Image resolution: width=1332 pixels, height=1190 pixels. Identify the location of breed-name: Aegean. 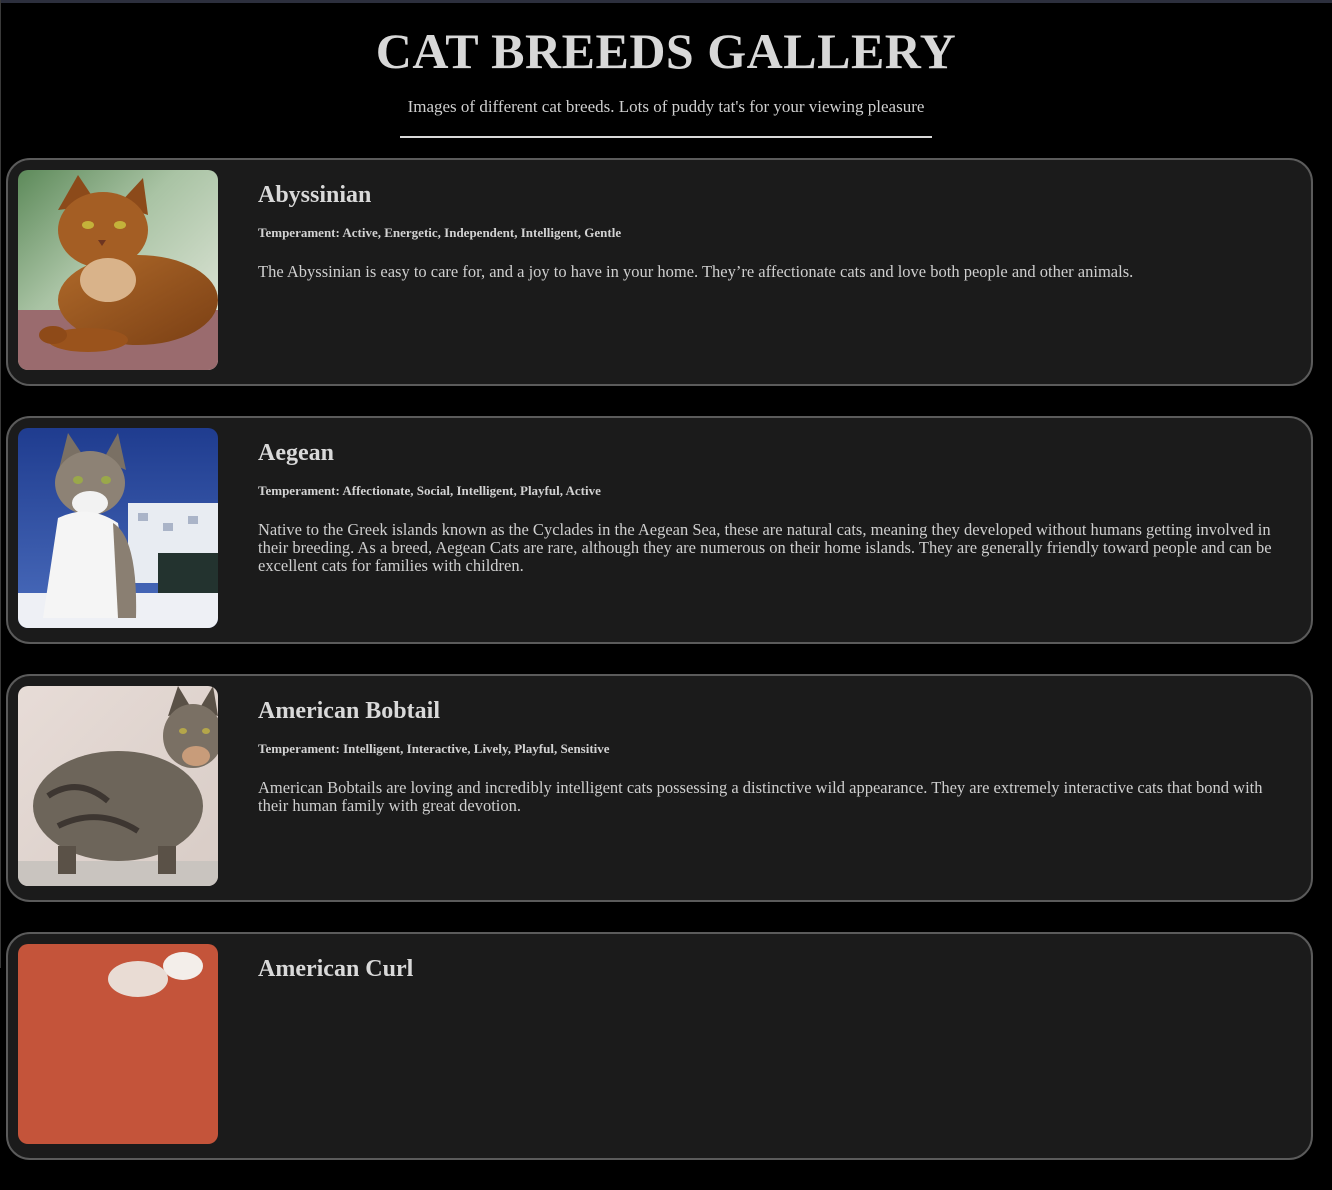
(296, 453).